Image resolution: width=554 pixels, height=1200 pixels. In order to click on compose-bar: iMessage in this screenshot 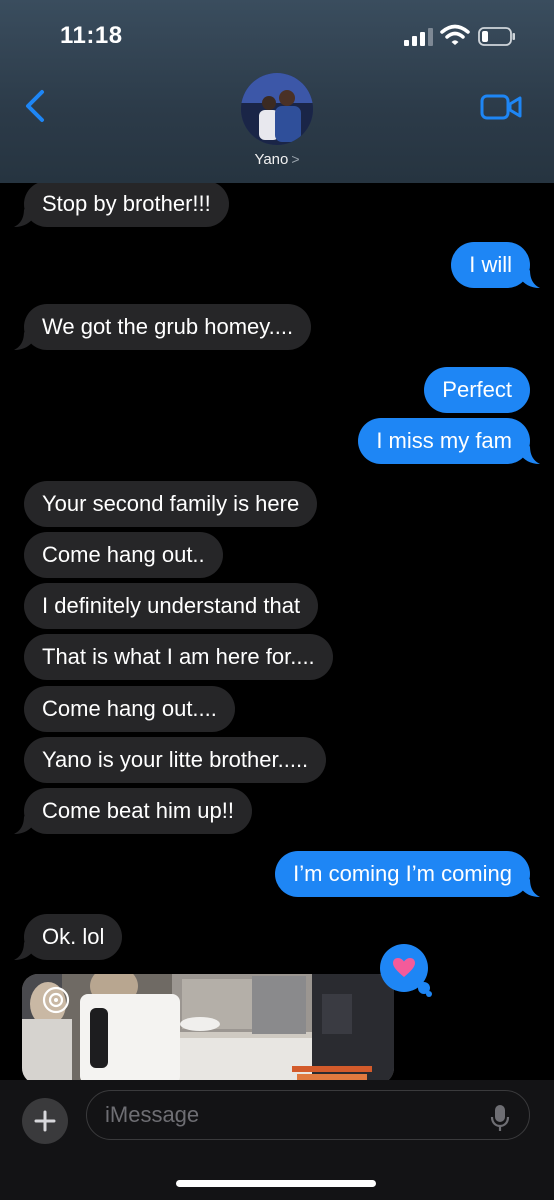, I will do `click(277, 1140)`.